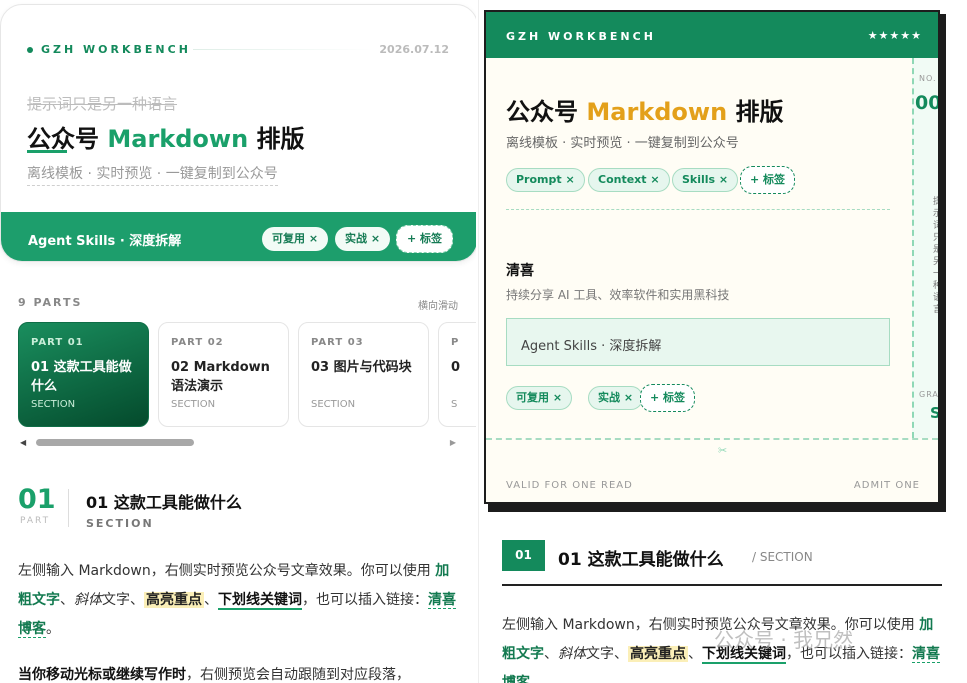 The width and height of the screenshot is (967, 683). I want to click on pane-divider, so click(478, 341).